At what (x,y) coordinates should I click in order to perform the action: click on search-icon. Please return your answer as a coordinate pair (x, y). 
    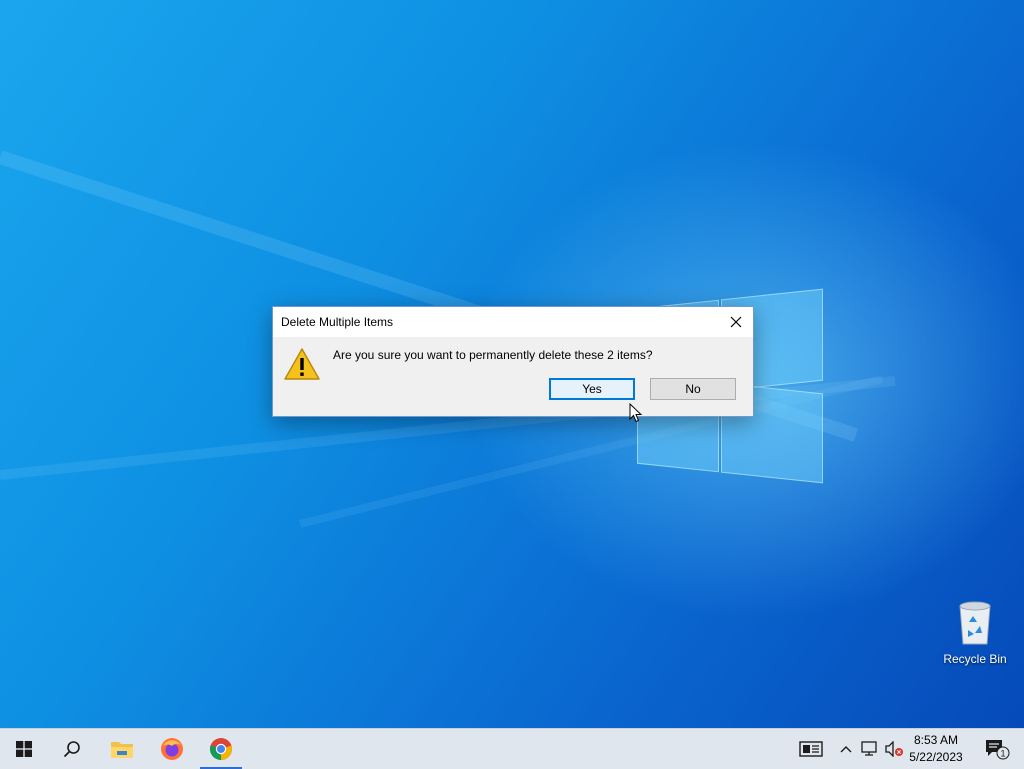
    Looking at the image, I should click on (71, 749).